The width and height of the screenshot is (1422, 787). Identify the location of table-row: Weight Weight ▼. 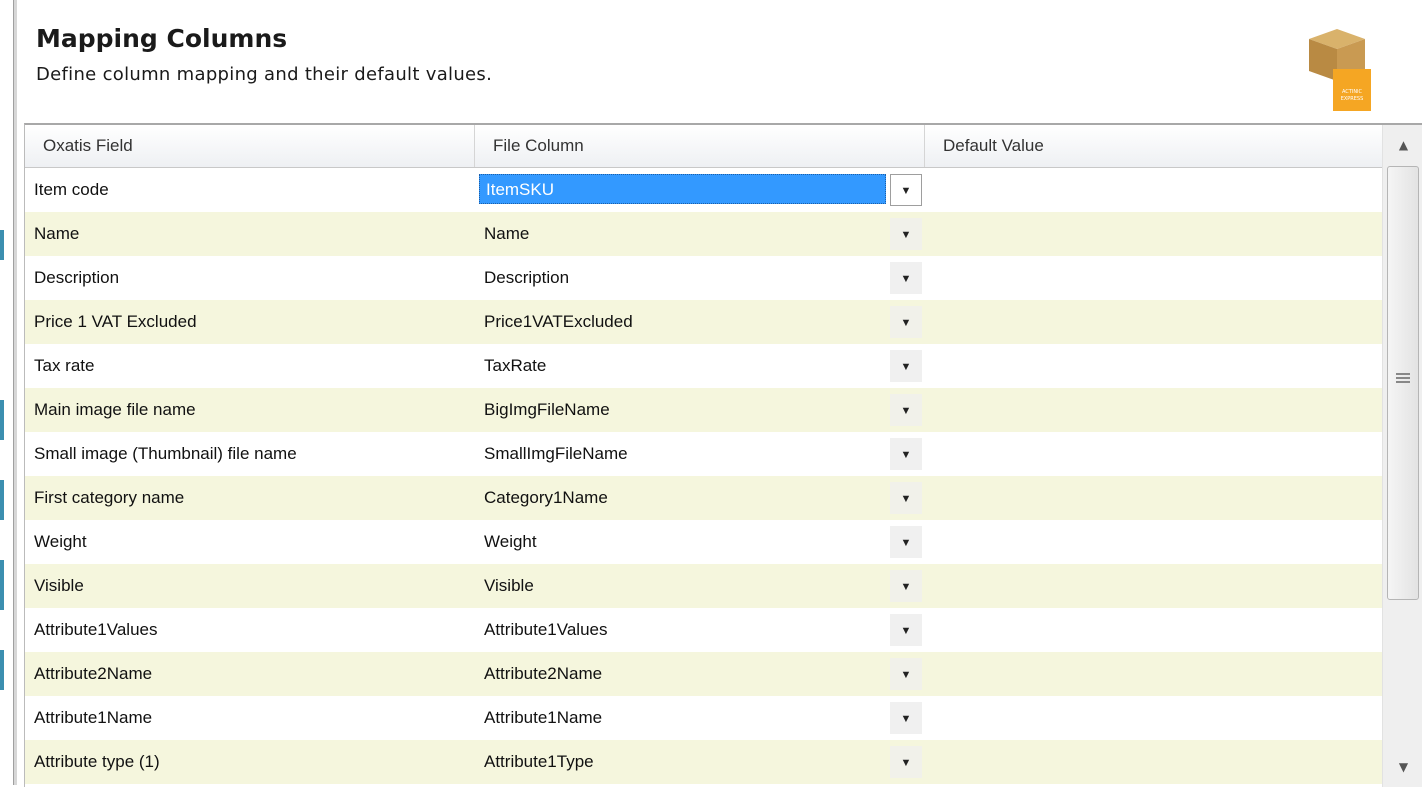
(703, 542).